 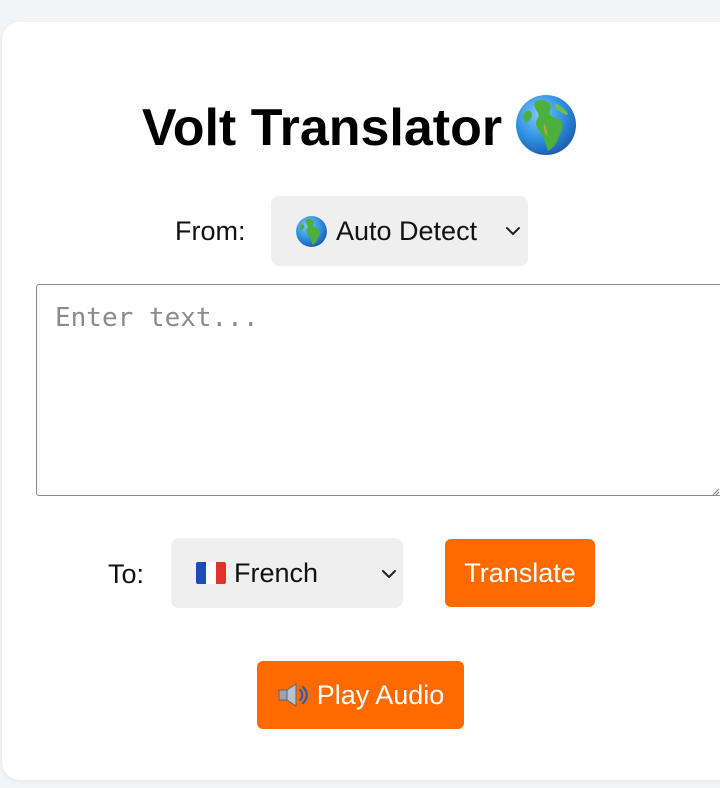 I want to click on from-selected-value: Auto Detect, so click(x=407, y=230).